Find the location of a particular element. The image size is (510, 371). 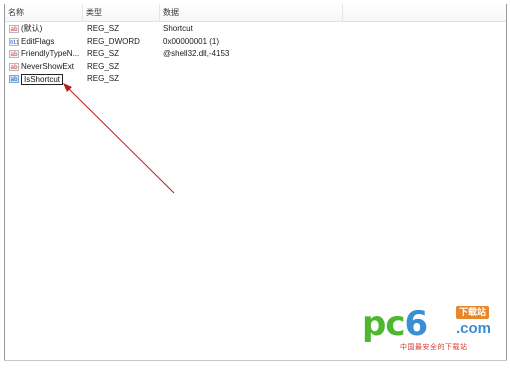

value-name: (默认) is located at coordinates (32, 28).